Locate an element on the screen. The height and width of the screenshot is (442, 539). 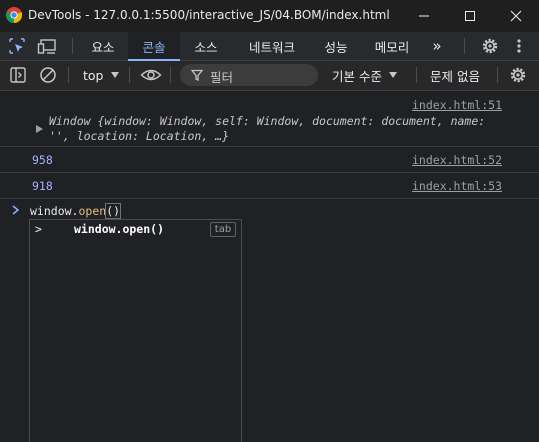
more-tabs-button: » is located at coordinates (437, 46).